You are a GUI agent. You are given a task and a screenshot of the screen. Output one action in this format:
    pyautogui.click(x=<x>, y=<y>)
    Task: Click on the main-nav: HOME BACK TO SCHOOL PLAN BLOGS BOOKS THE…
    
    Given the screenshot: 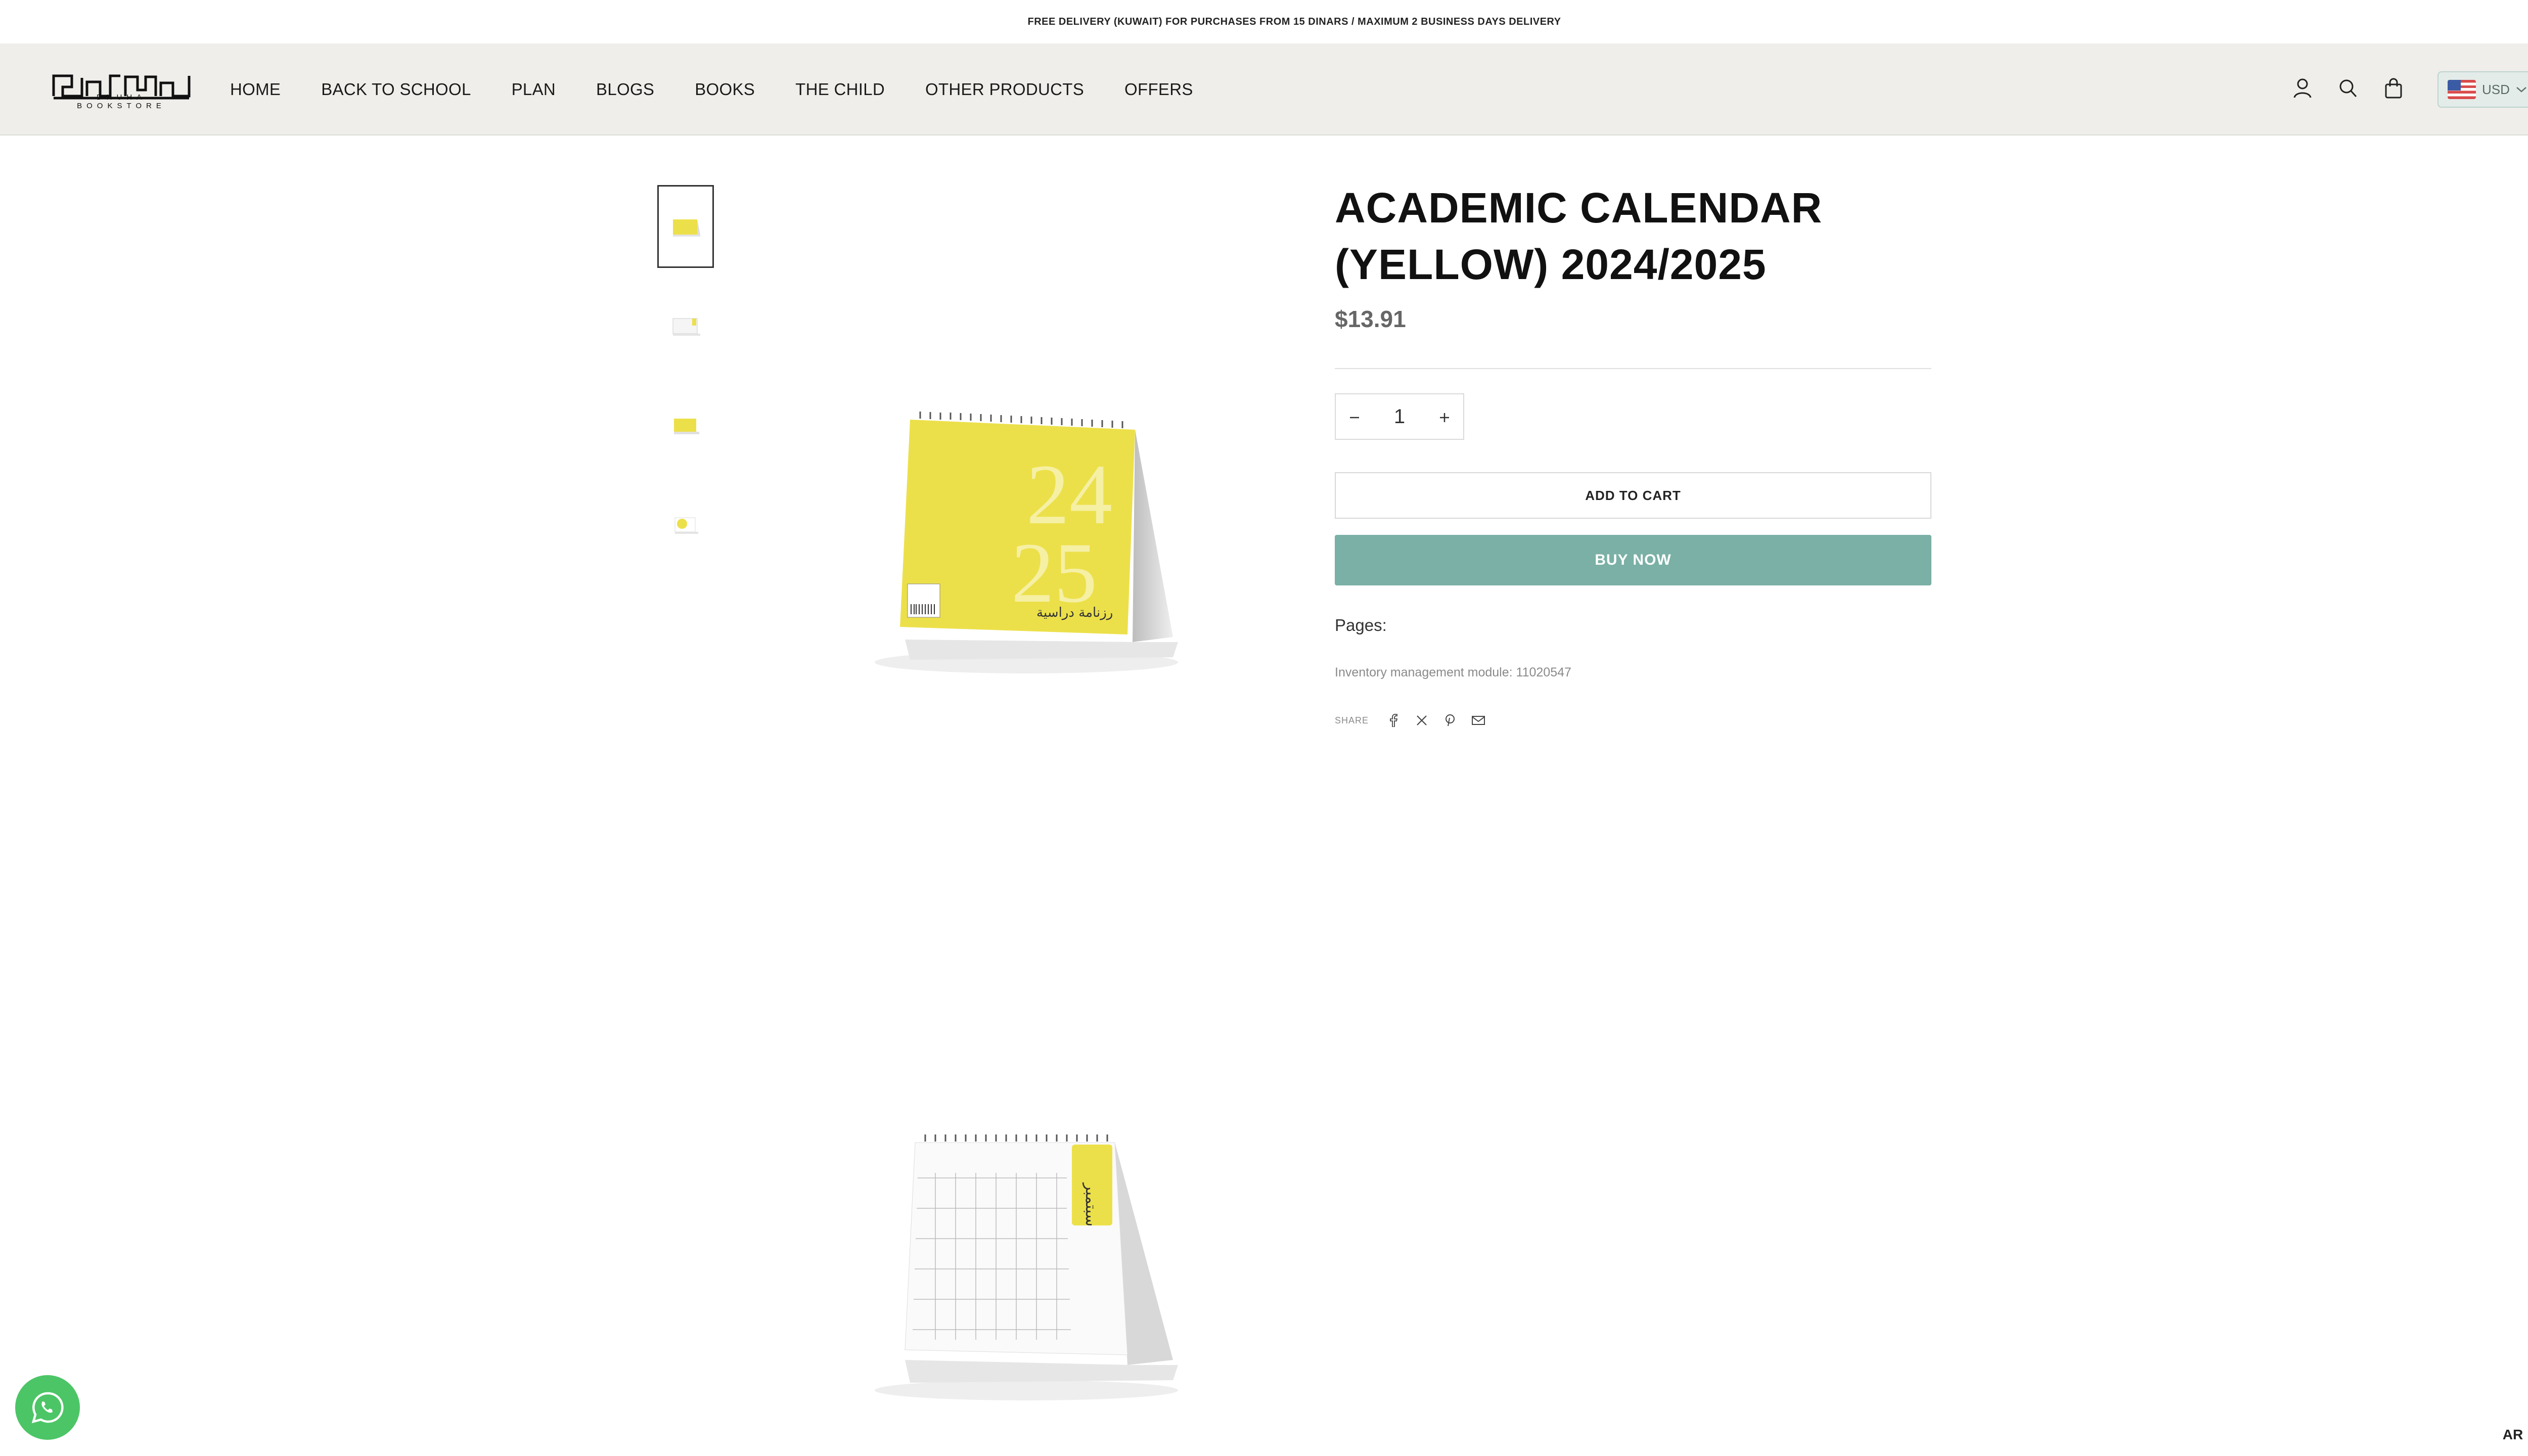 What is the action you would take?
    pyautogui.click(x=732, y=89)
    